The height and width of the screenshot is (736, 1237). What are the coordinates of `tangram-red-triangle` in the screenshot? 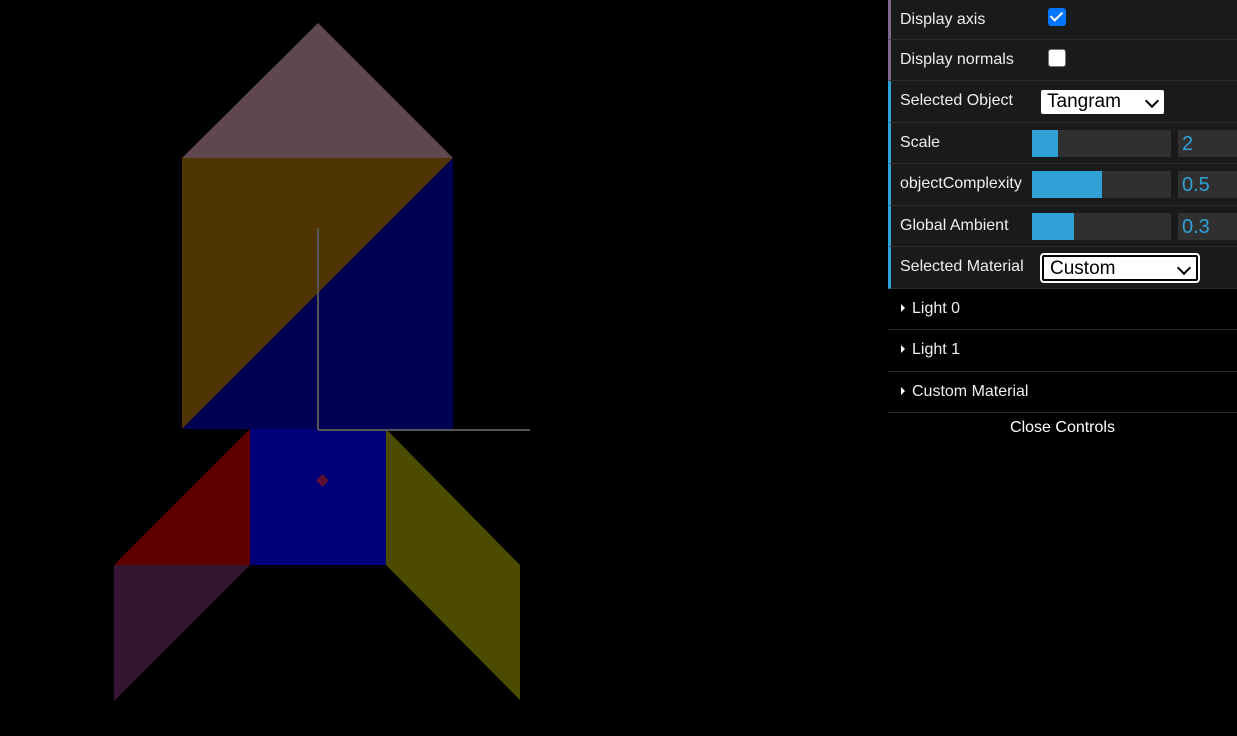 It's located at (182, 497).